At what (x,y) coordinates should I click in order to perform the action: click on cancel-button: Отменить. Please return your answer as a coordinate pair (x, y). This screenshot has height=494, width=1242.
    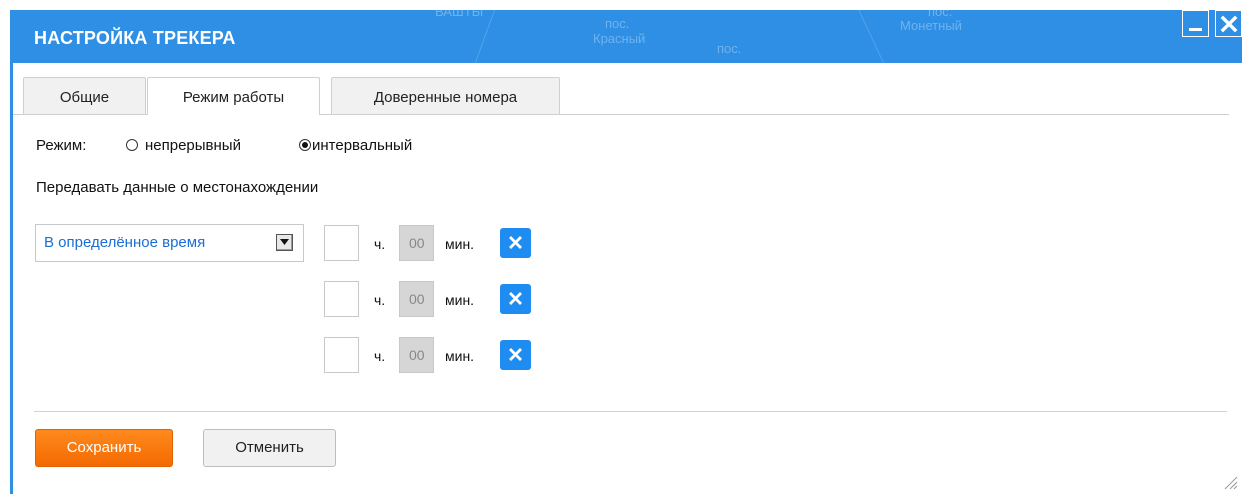
    Looking at the image, I should click on (269, 448).